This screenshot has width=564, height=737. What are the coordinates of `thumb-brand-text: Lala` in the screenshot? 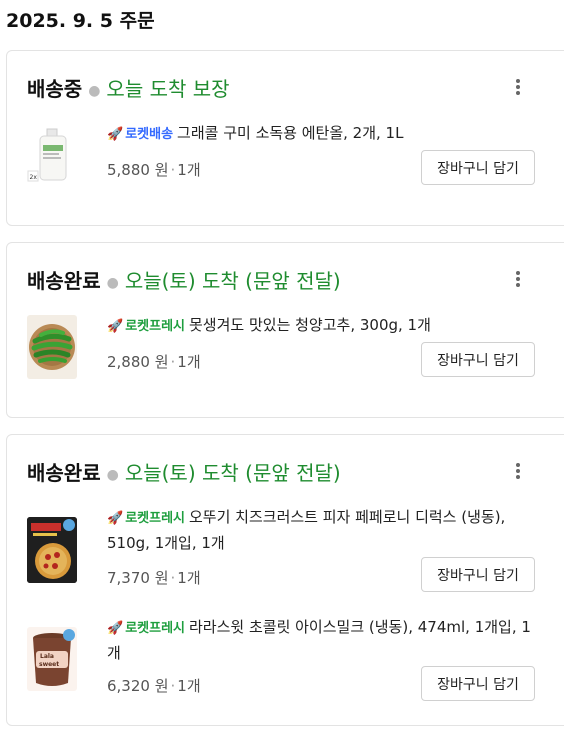 It's located at (47, 656).